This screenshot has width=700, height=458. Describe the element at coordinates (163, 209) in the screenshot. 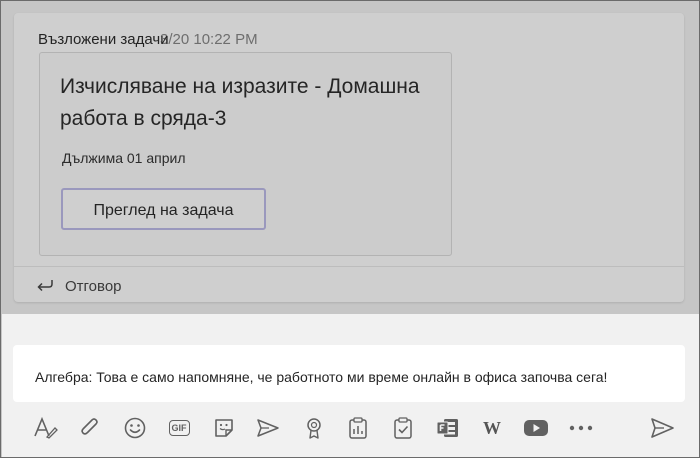

I see `view-assignment-button: Преглед на задача` at that location.